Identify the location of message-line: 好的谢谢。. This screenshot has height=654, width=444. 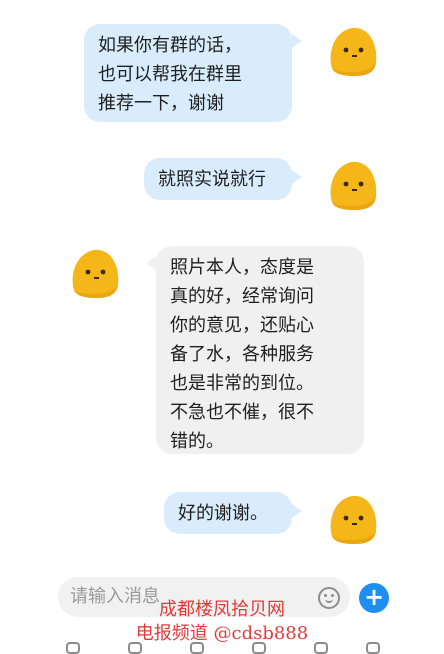
(223, 513).